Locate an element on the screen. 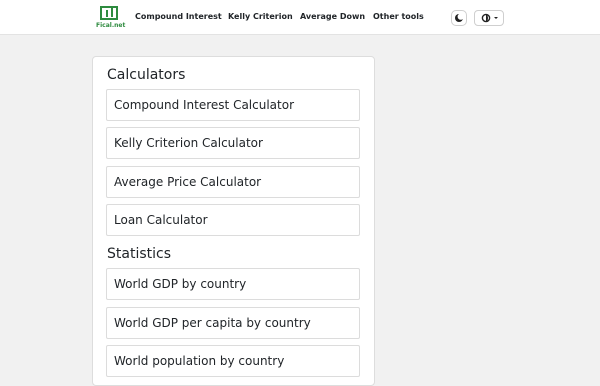 The height and width of the screenshot is (386, 600). nav-link-other-tools: Other tools is located at coordinates (398, 17).